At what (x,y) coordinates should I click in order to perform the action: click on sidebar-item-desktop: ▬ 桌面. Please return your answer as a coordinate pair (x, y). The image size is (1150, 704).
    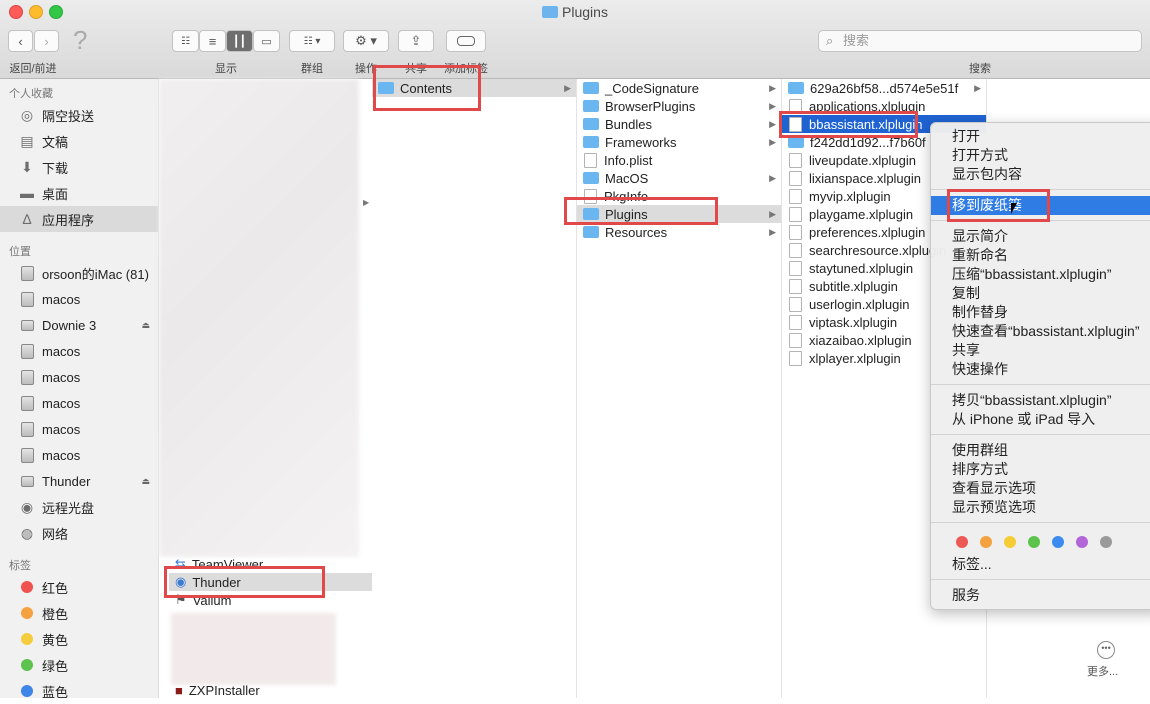
    Looking at the image, I should click on (79, 193).